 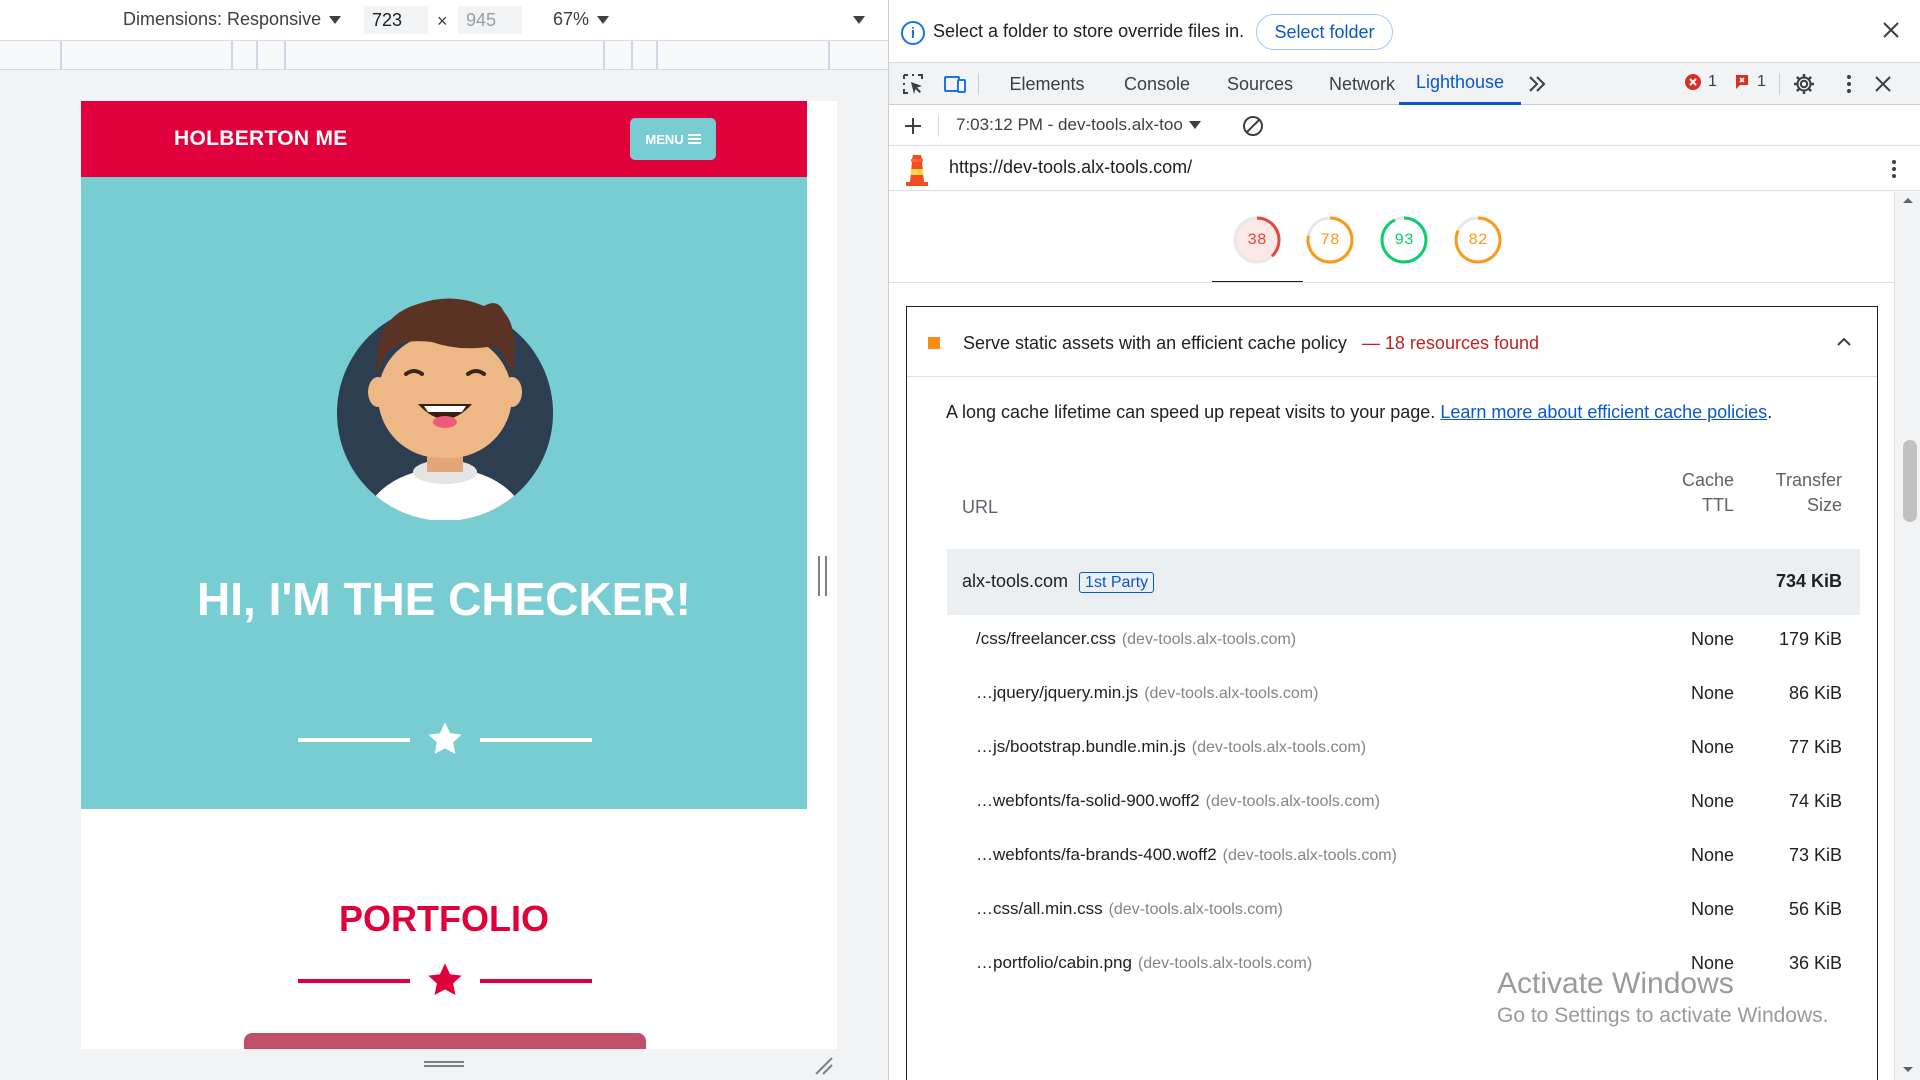 I want to click on report-url: https://dev-tools.alx-tools.com/, so click(x=1071, y=167).